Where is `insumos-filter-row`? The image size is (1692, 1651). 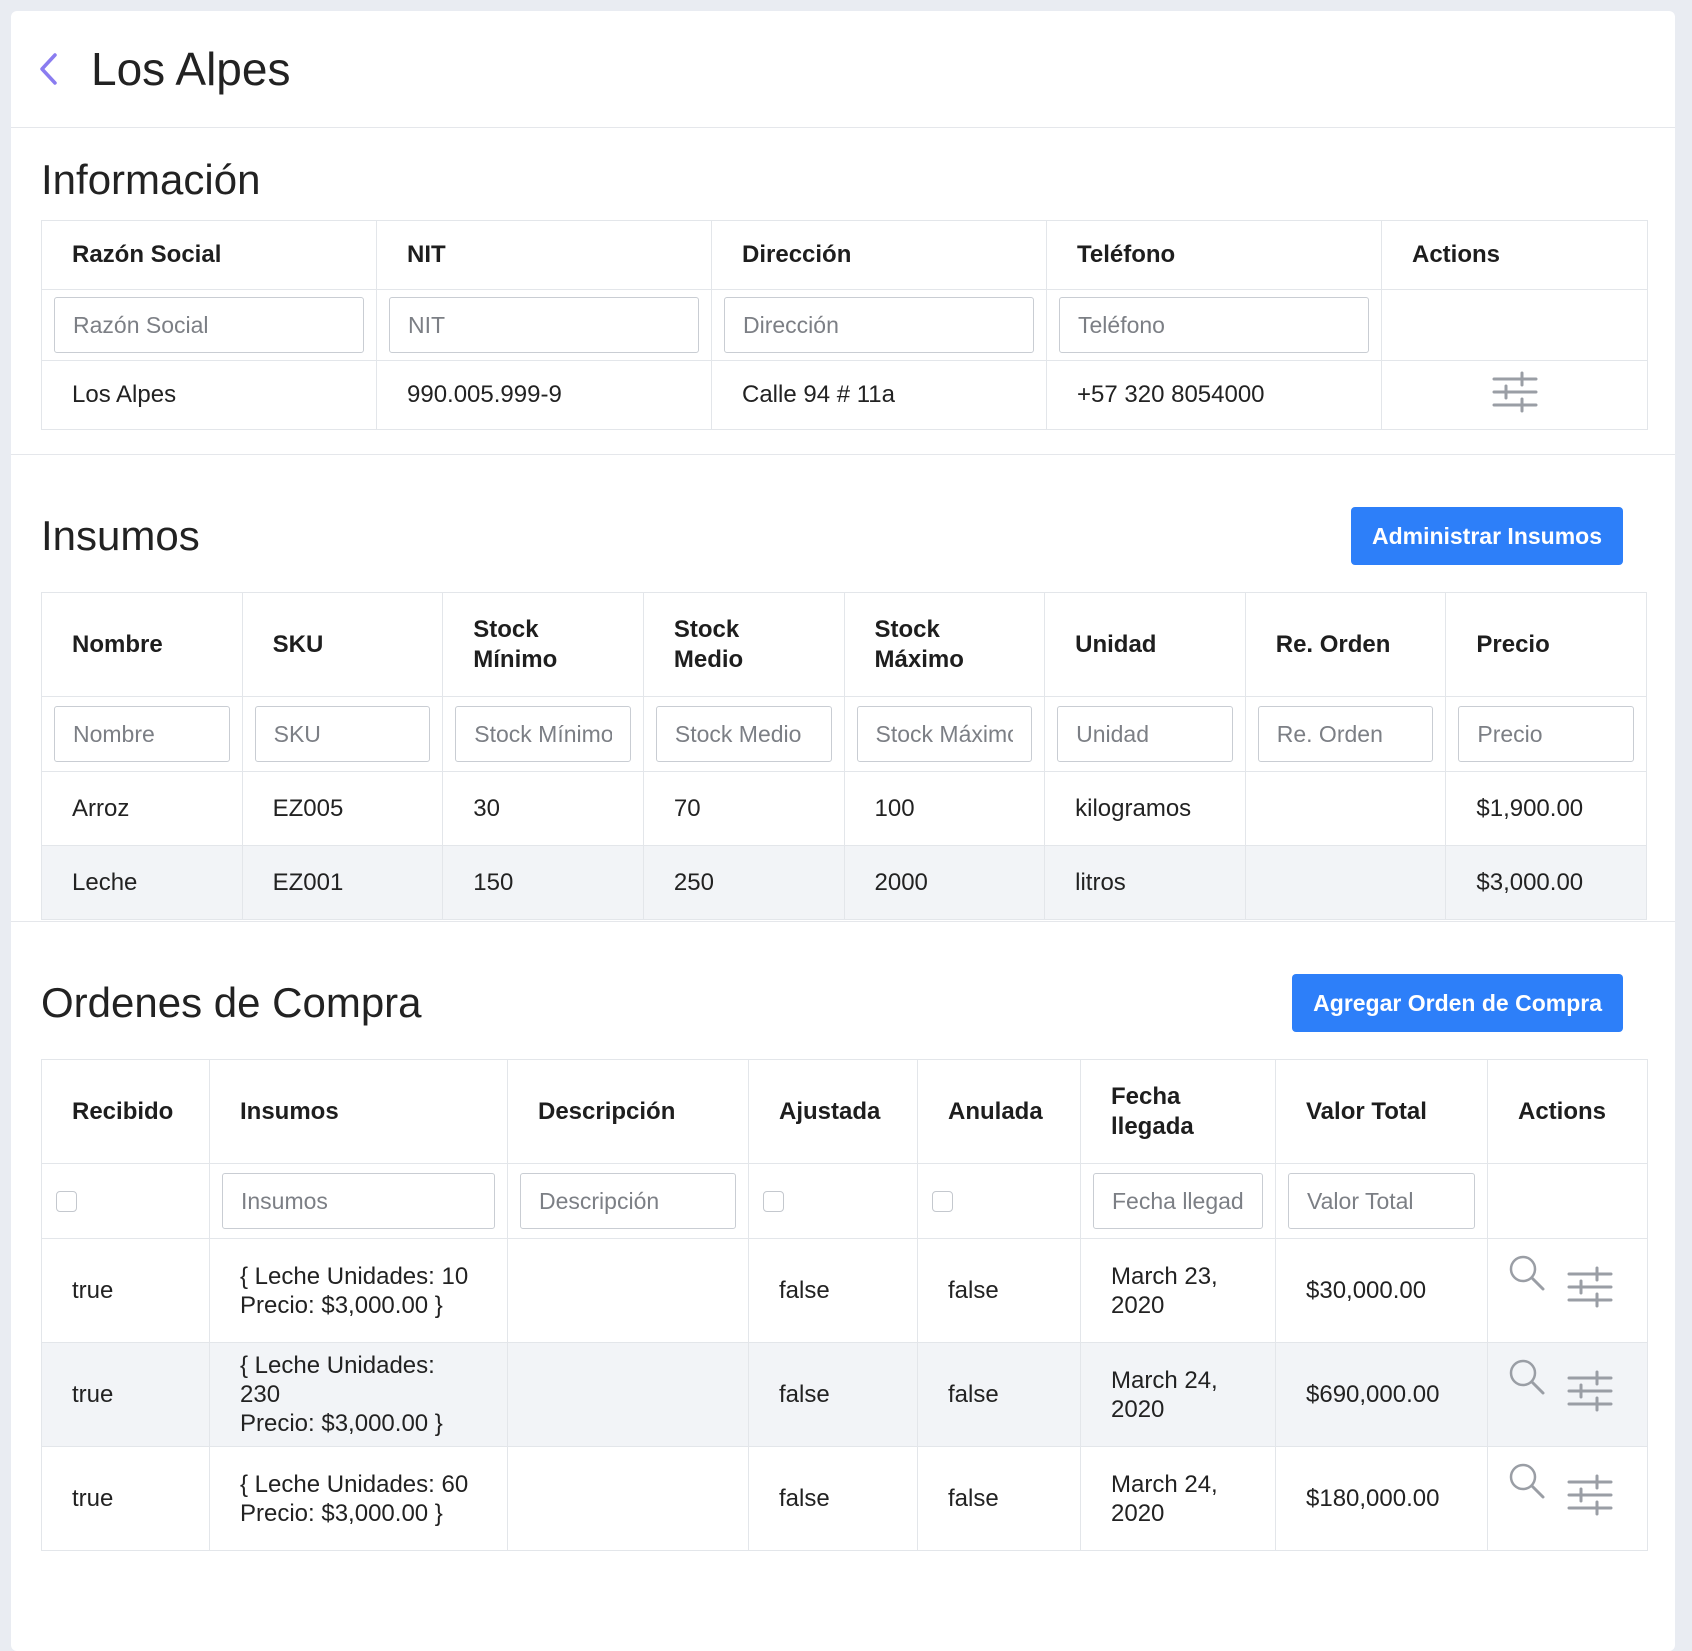
insumos-filter-row is located at coordinates (844, 734).